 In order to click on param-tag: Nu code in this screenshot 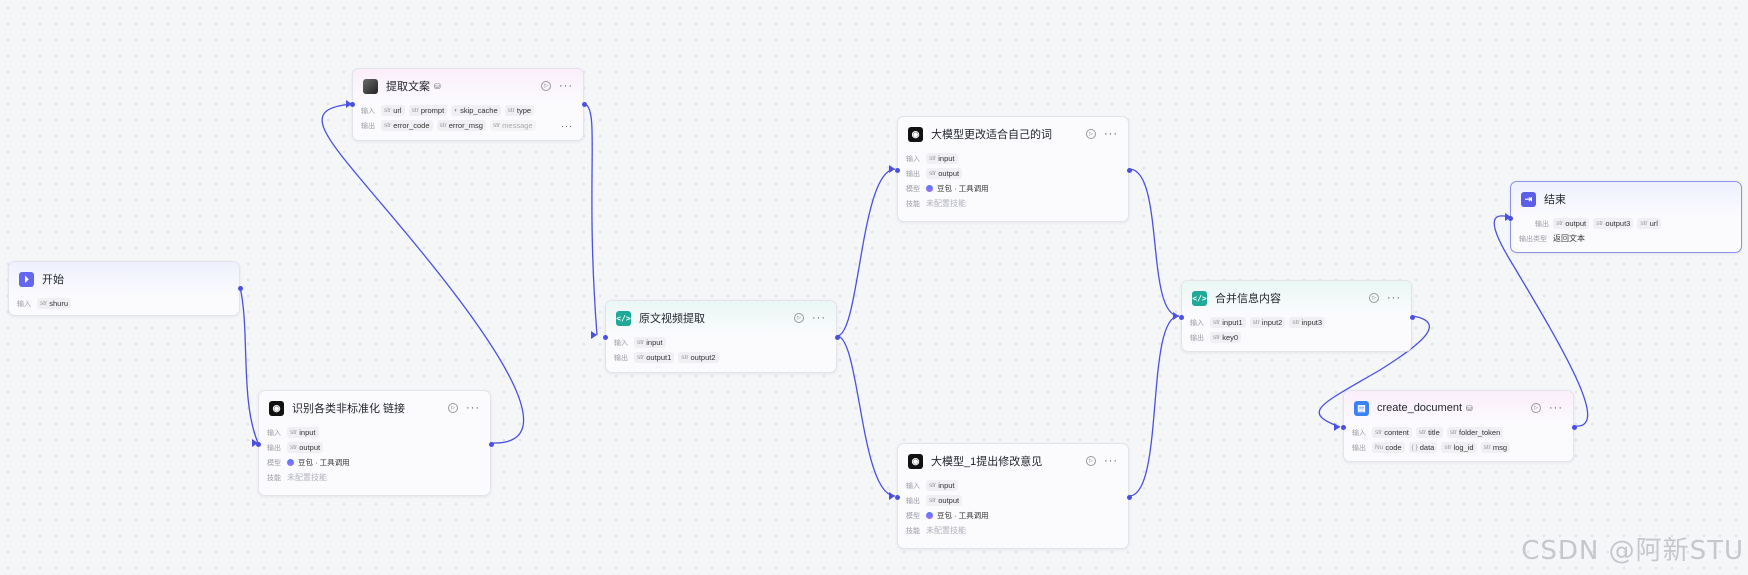, I will do `click(1388, 447)`.